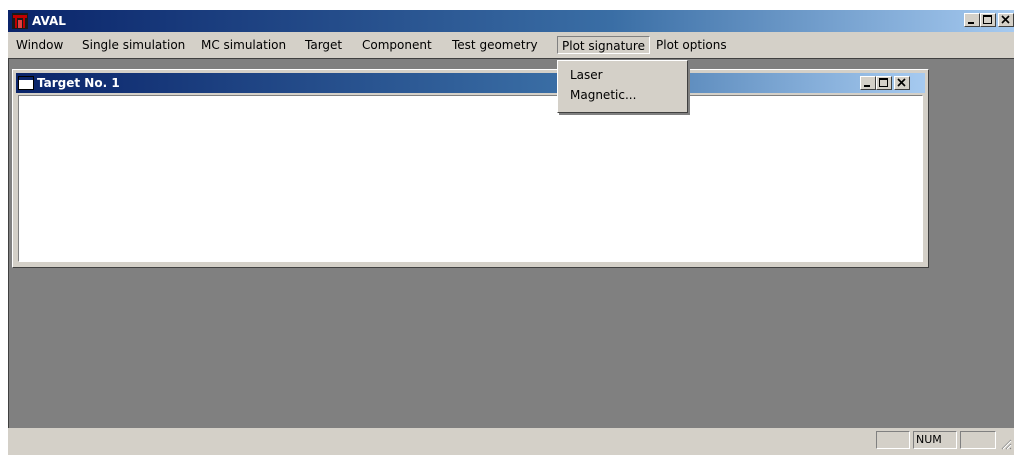 Image resolution: width=1014 pixels, height=457 pixels. I want to click on aval-app-icon, so click(20, 21).